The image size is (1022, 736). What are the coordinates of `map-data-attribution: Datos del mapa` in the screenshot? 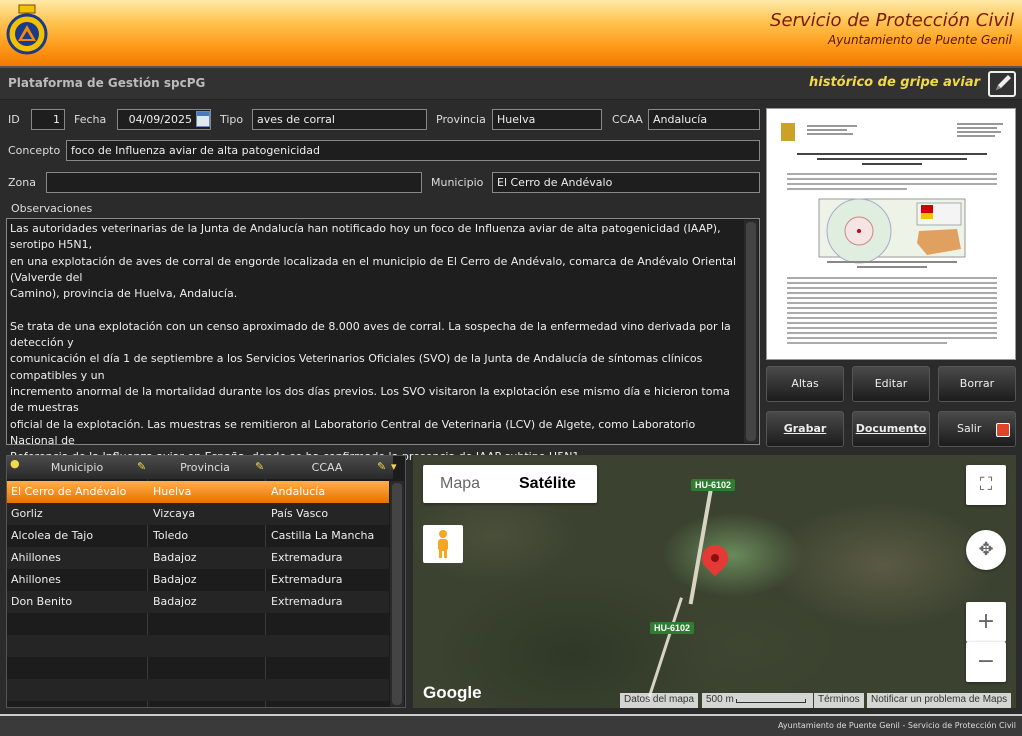 It's located at (659, 700).